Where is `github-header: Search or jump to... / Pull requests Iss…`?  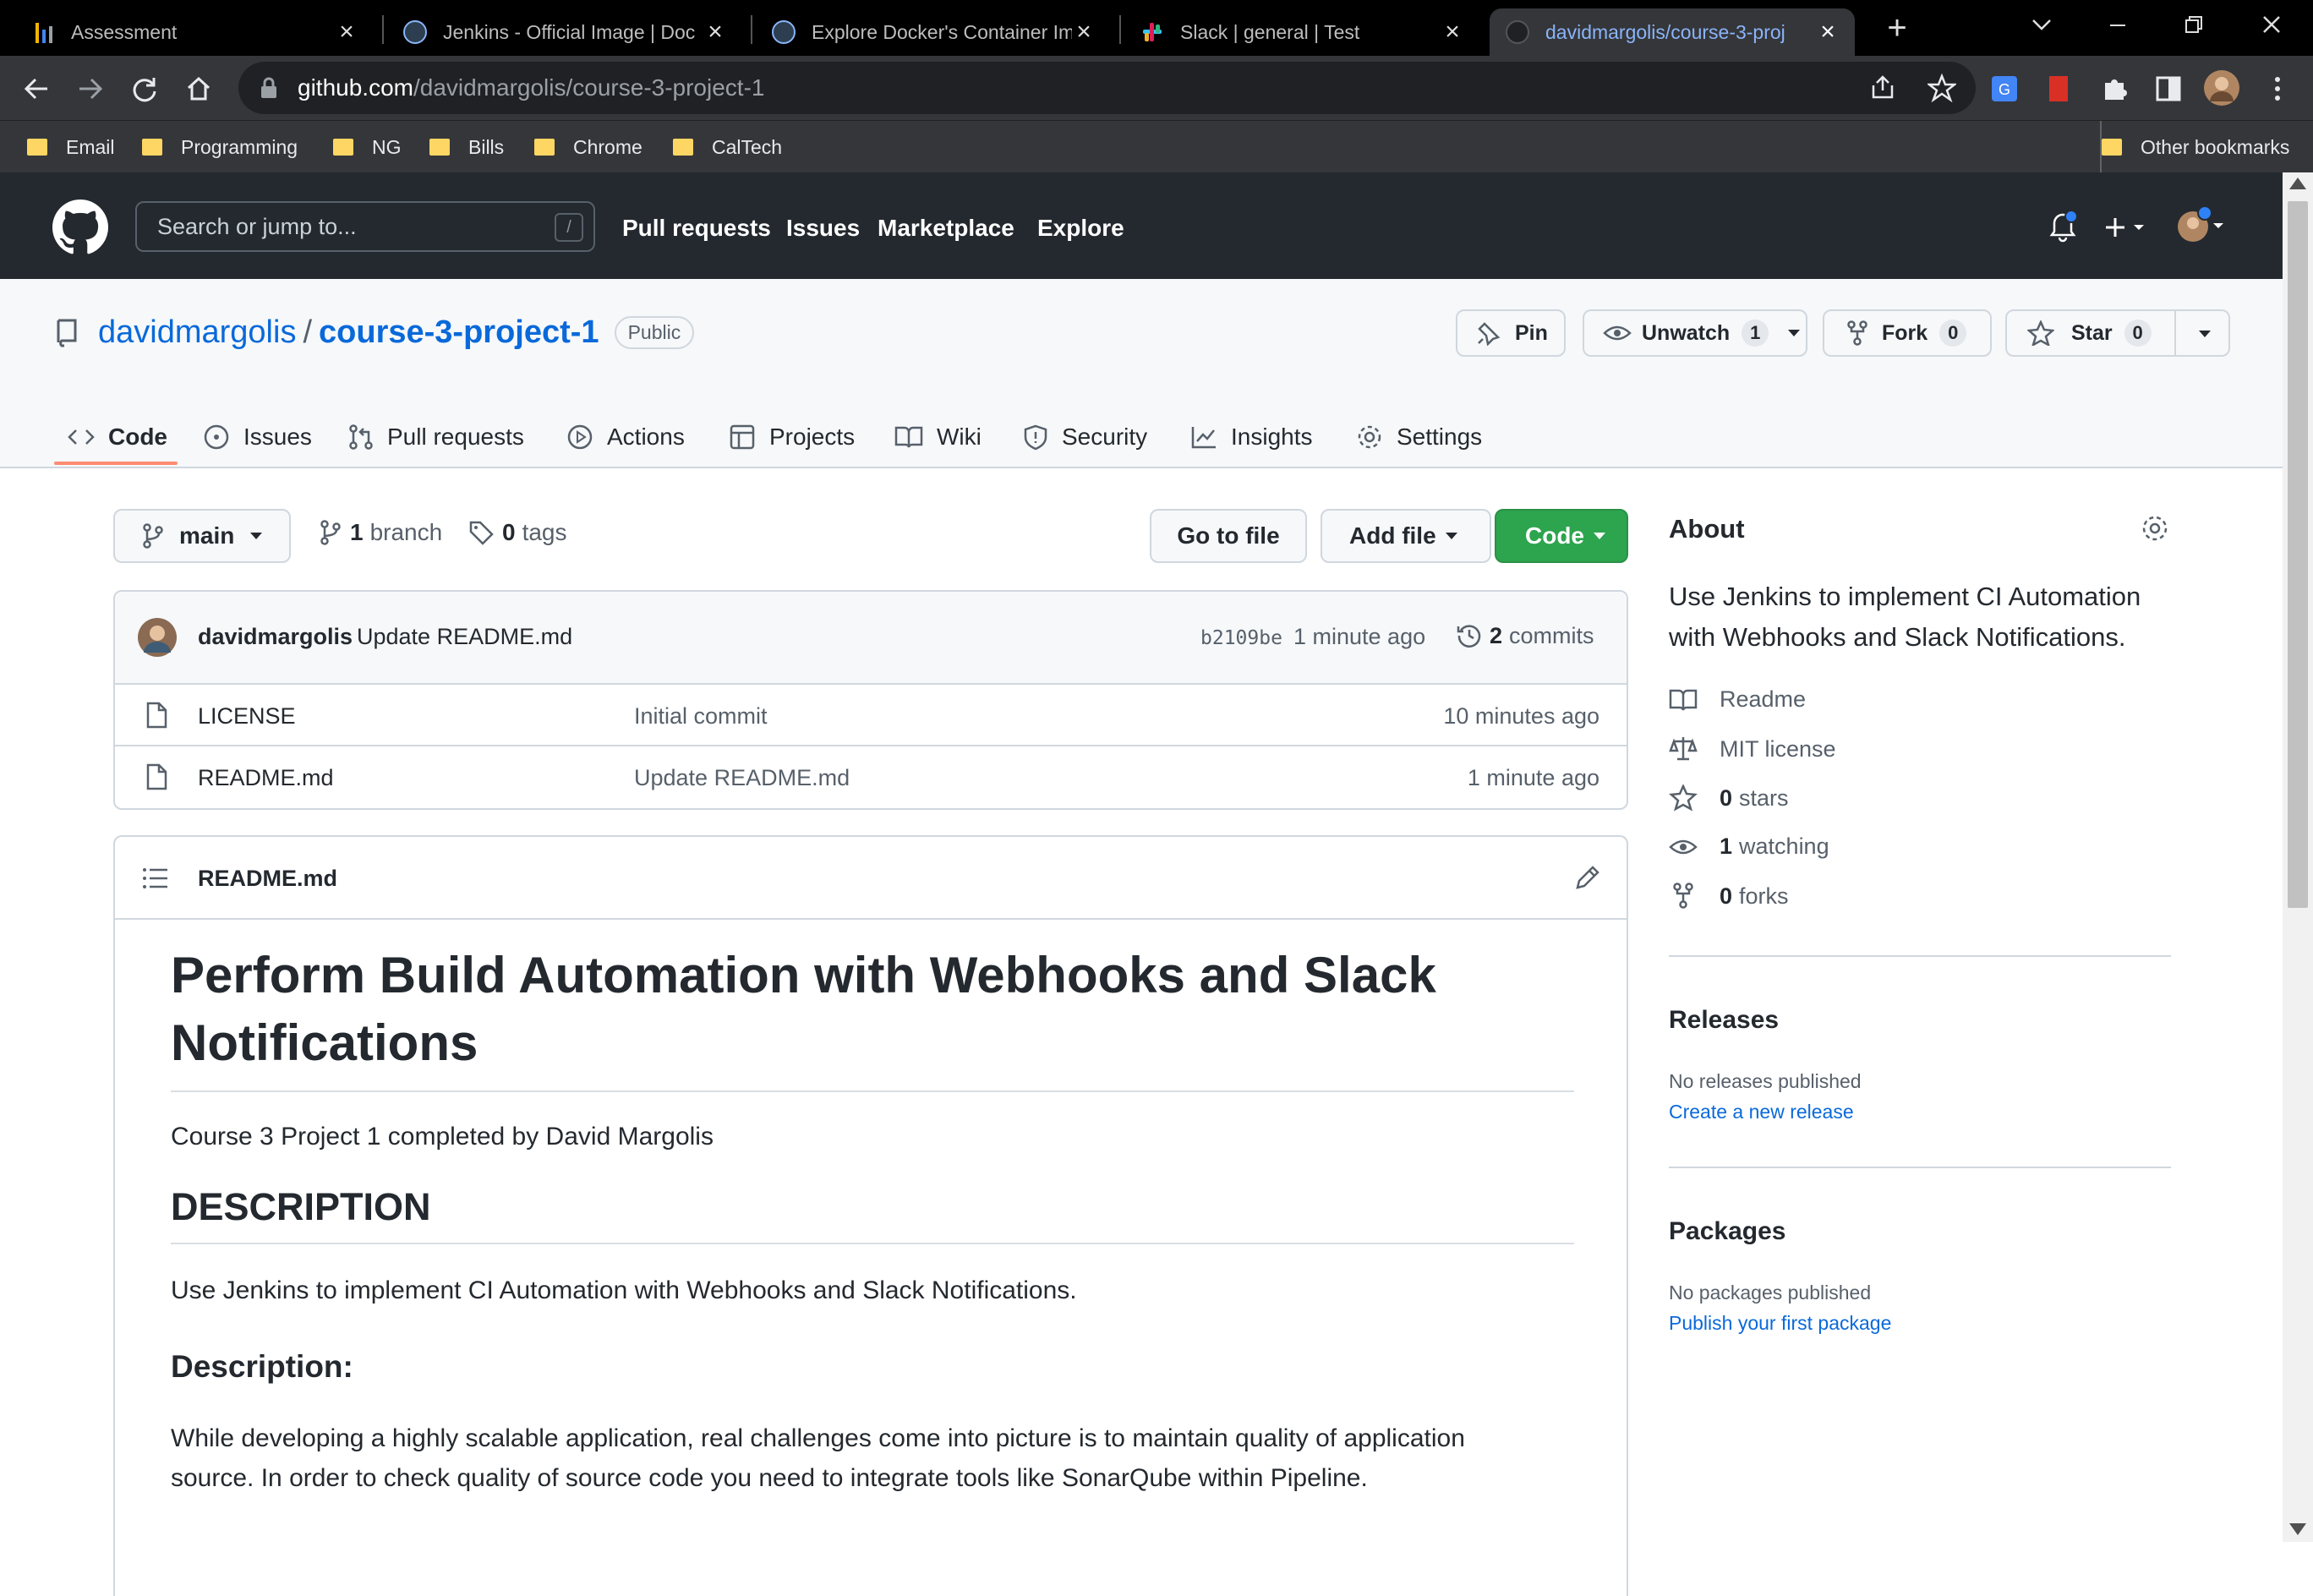 github-header: Search or jump to... / Pull requests Iss… is located at coordinates (1141, 225).